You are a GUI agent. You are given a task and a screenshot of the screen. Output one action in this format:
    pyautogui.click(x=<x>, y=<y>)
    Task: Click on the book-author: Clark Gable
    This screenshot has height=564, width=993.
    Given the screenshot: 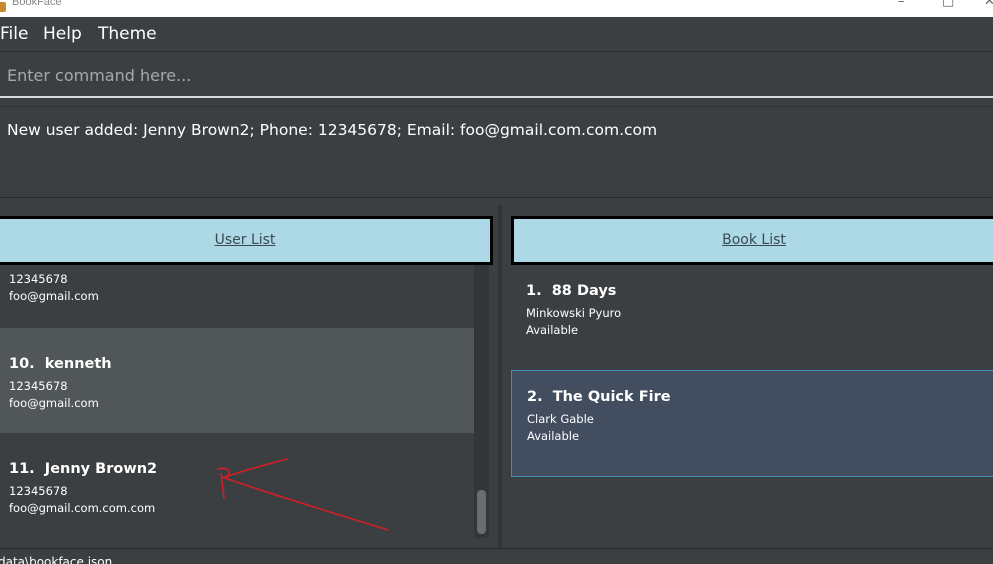 What is the action you would take?
    pyautogui.click(x=560, y=419)
    